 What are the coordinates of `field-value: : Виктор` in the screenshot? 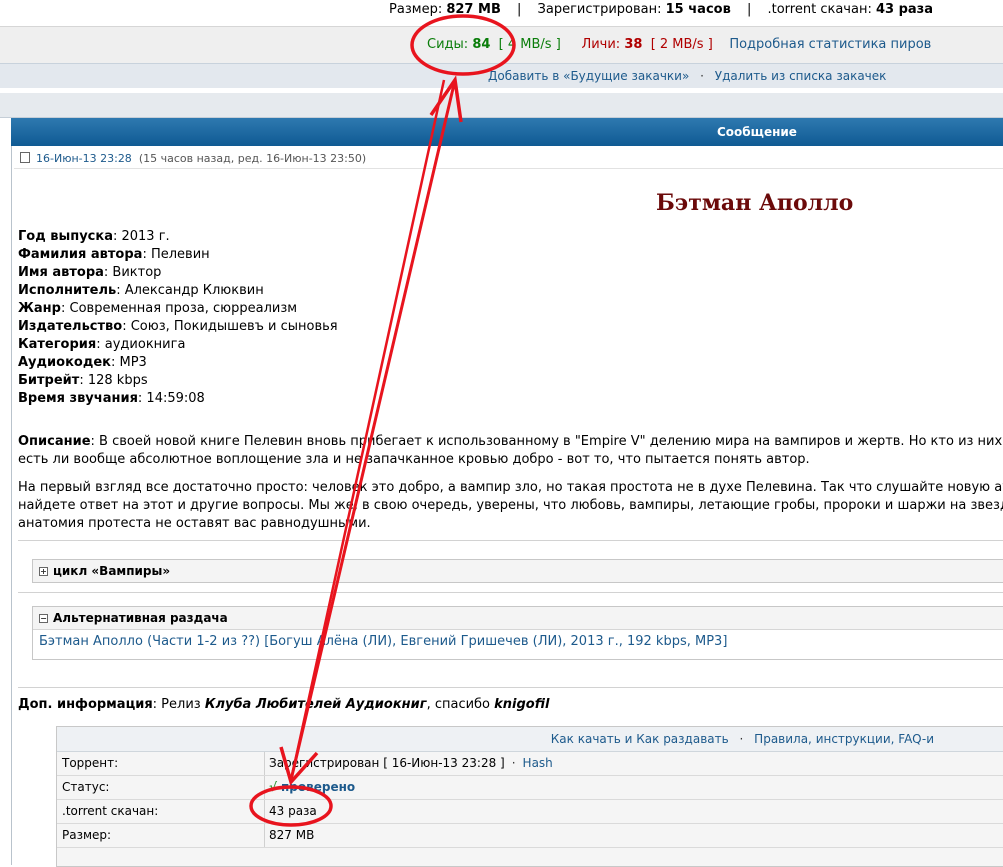 It's located at (132, 272).